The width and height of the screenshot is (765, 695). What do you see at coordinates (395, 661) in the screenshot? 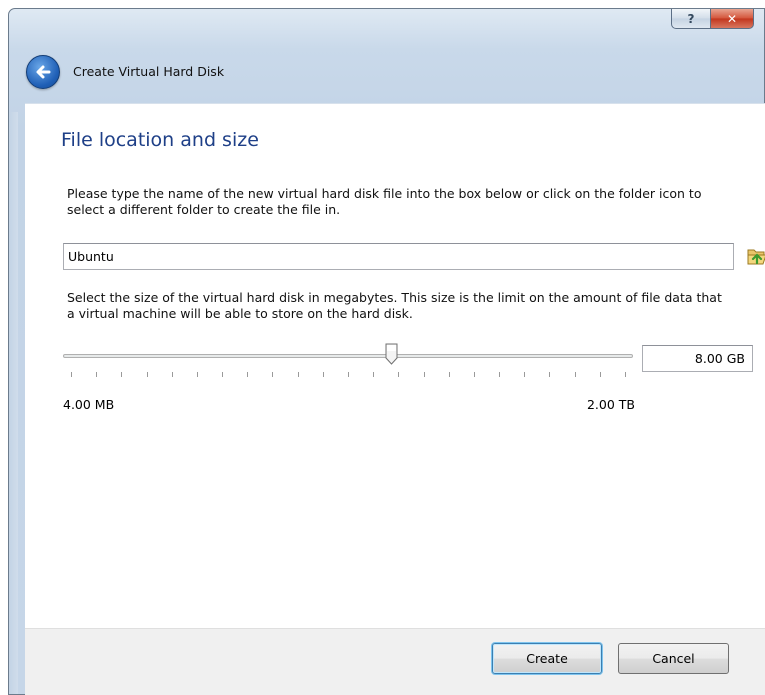
I see `button-bar: Create Cancel` at bounding box center [395, 661].